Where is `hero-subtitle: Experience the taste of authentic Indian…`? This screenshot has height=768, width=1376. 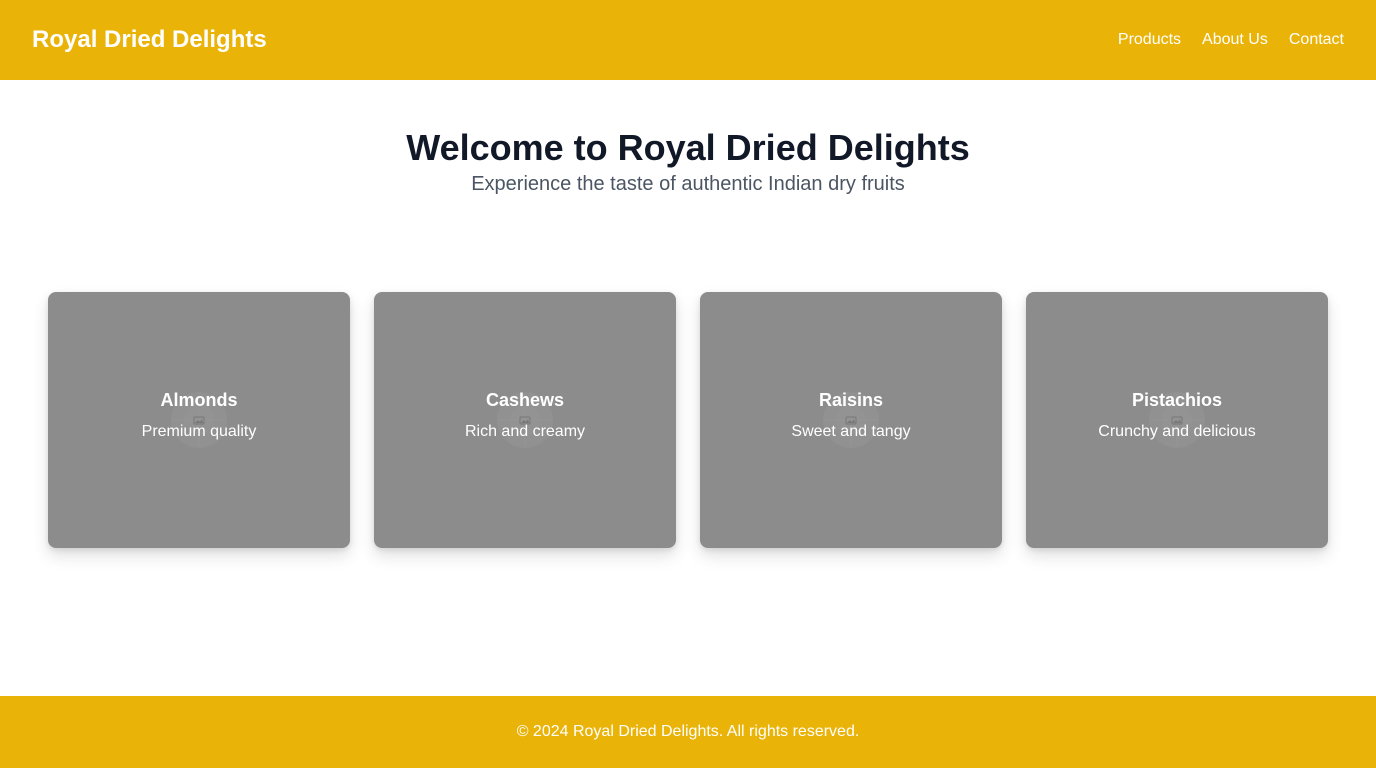
hero-subtitle: Experience the taste of authentic Indian… is located at coordinates (688, 184).